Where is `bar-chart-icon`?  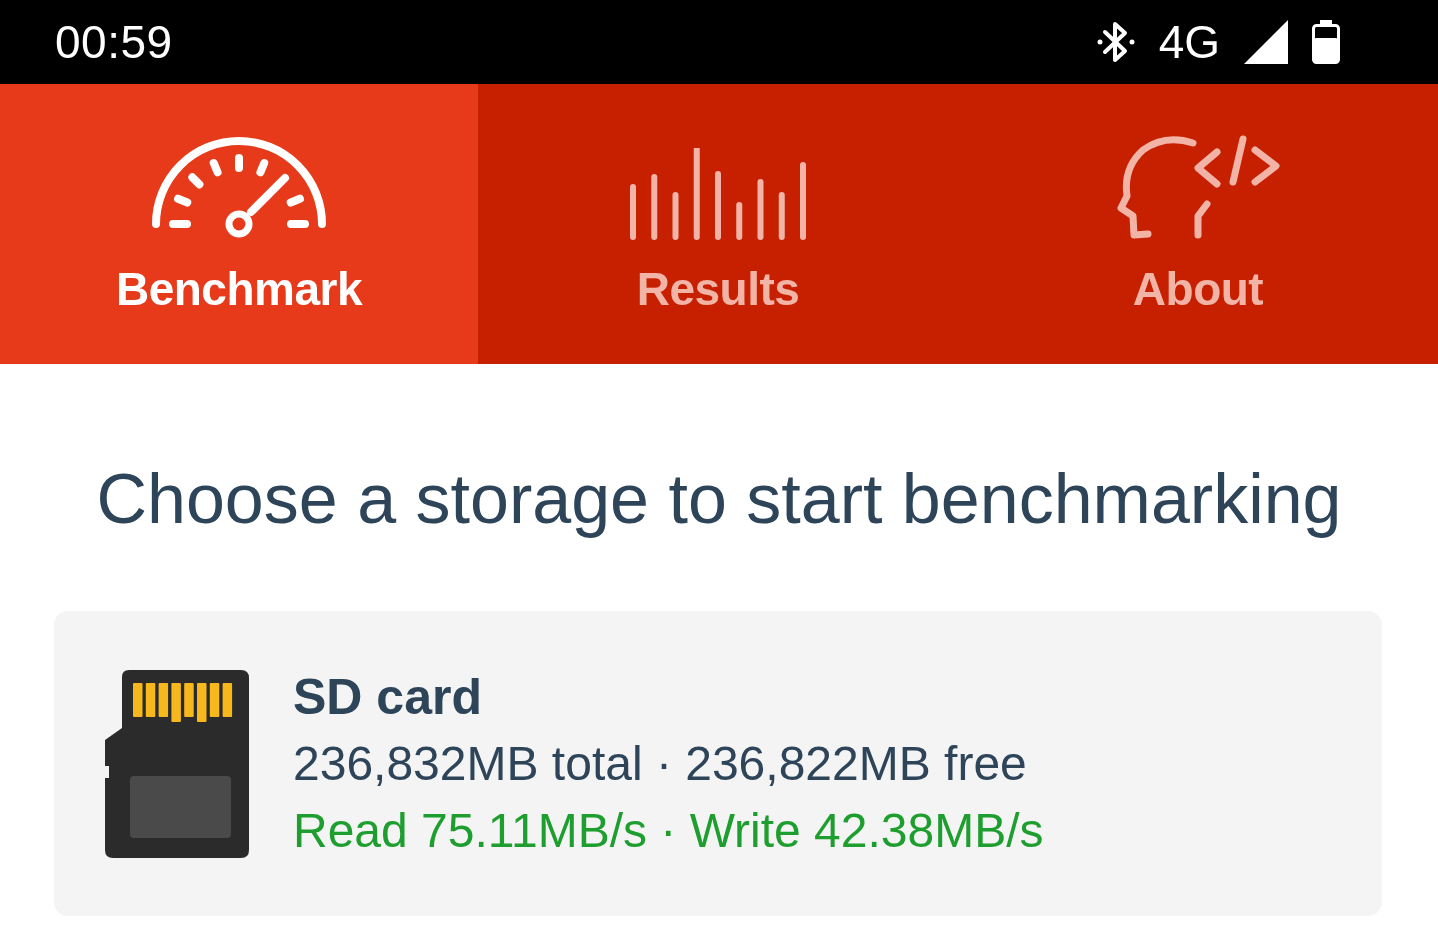 bar-chart-icon is located at coordinates (718, 194).